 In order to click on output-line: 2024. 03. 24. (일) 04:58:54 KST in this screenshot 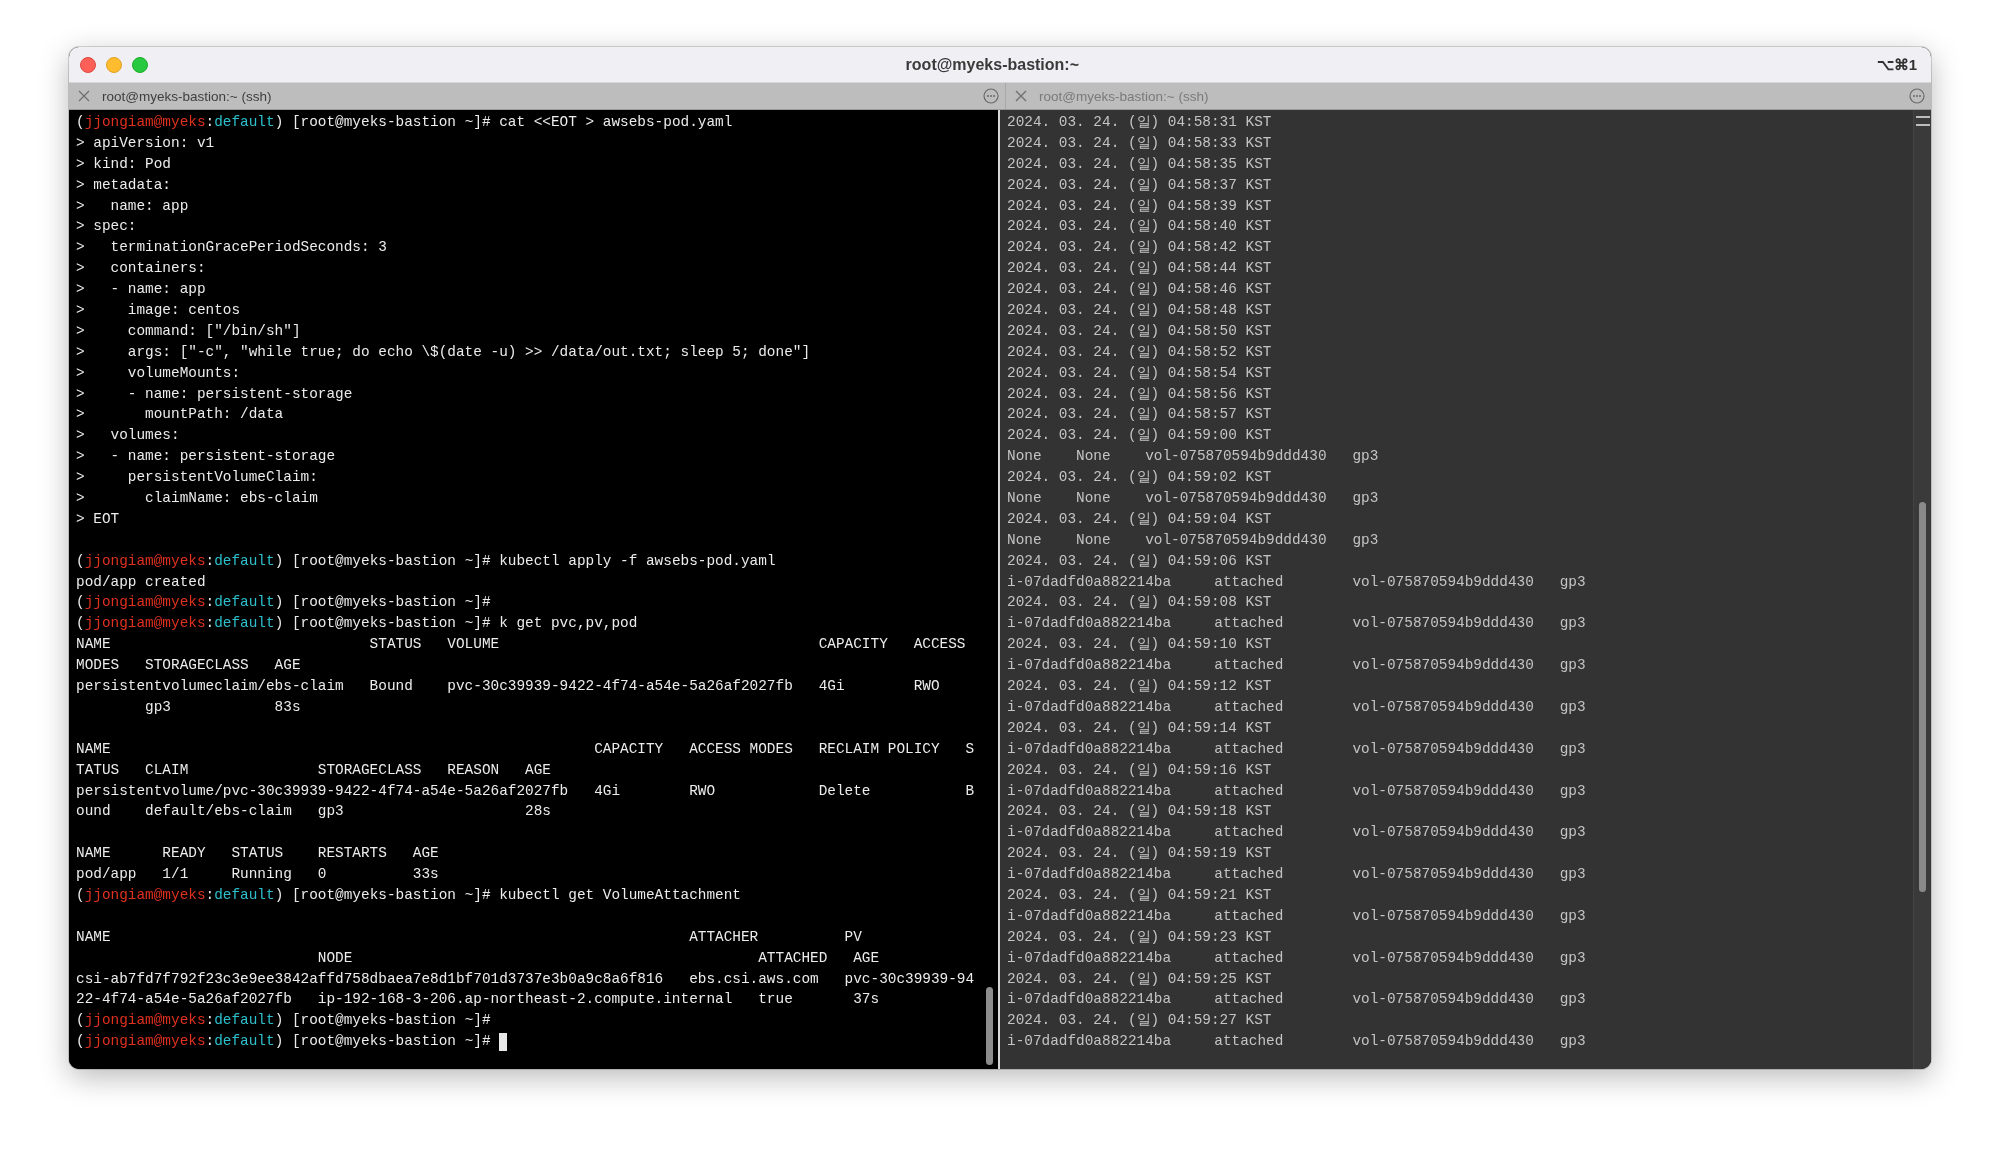, I will do `click(1139, 373)`.